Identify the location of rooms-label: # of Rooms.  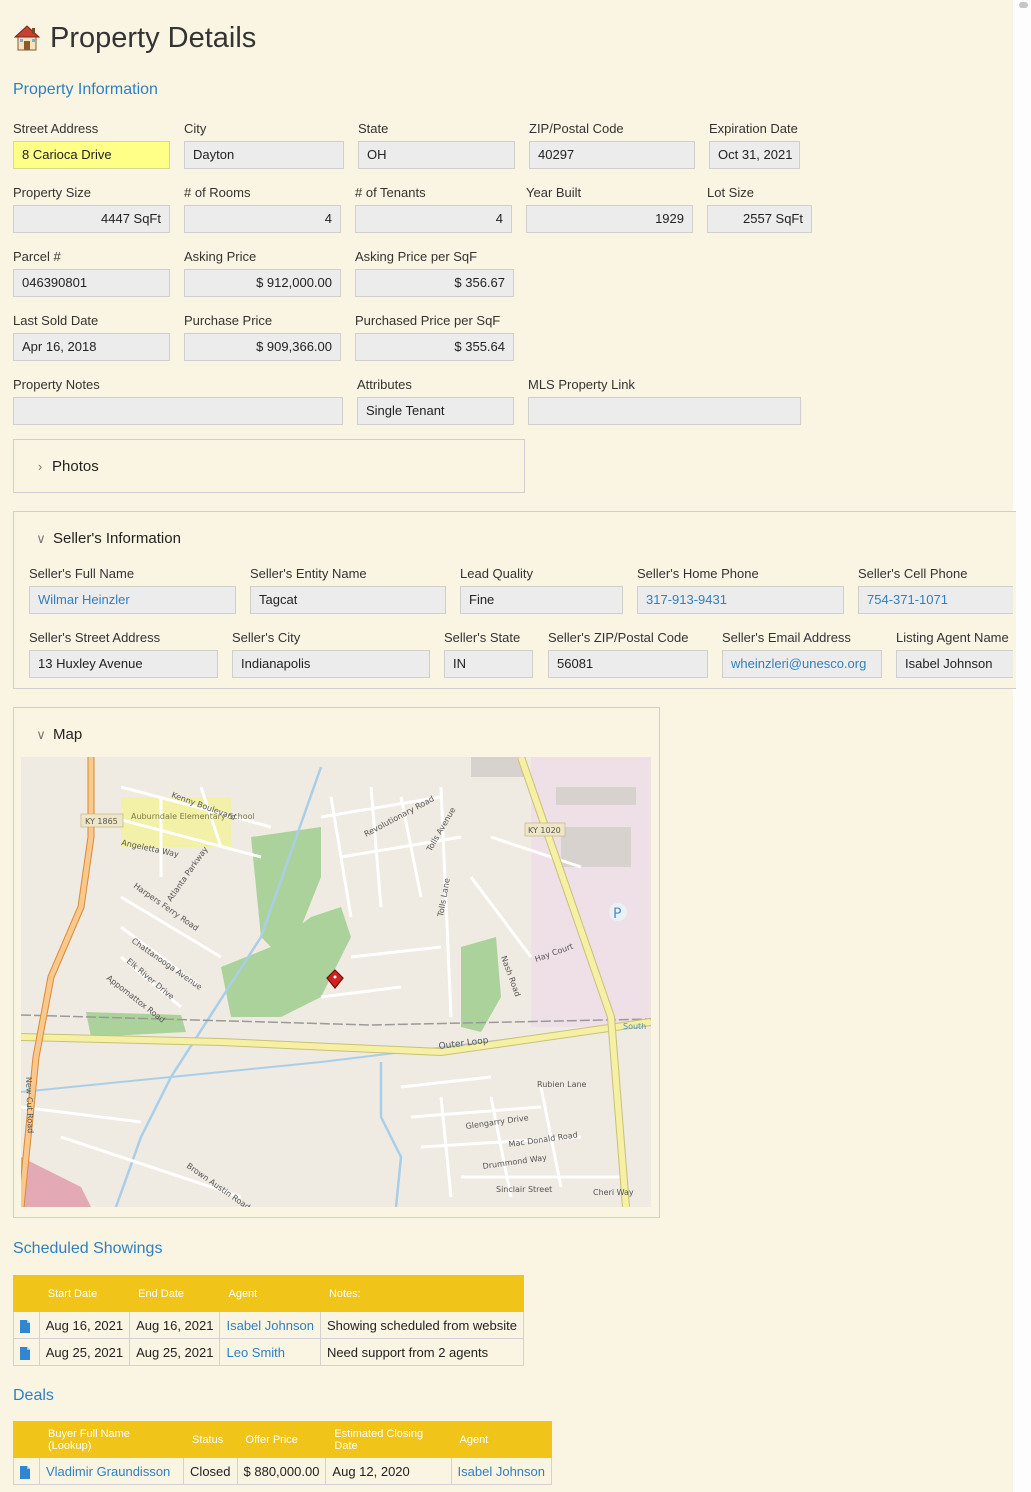
(217, 192).